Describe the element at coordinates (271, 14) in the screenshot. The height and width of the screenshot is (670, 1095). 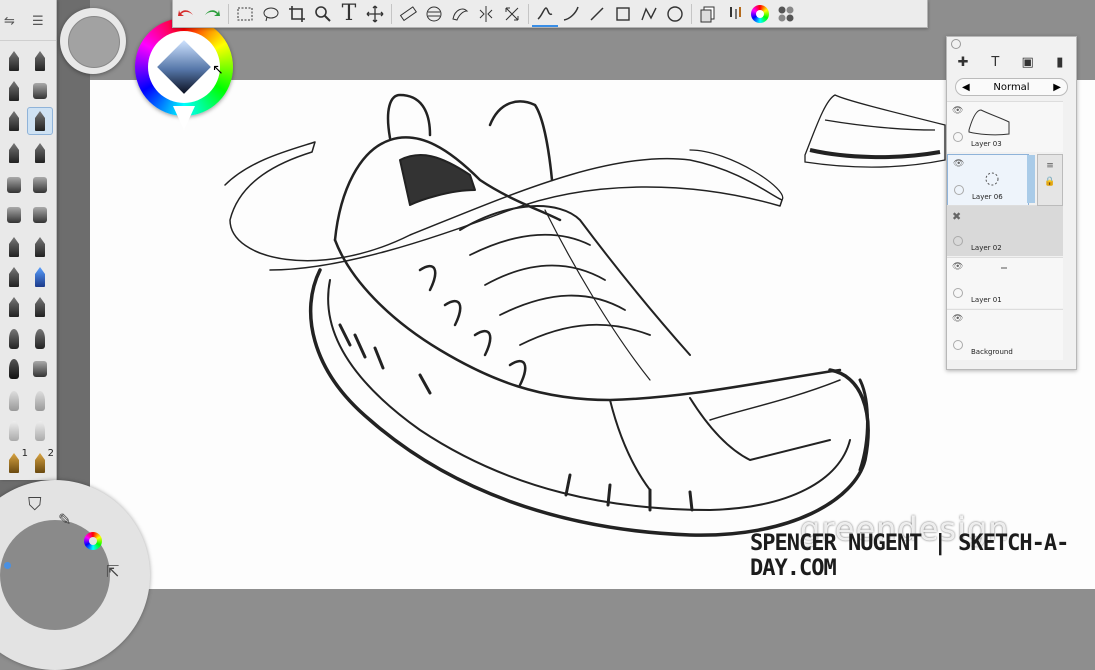
I see `lasso-icon` at that location.